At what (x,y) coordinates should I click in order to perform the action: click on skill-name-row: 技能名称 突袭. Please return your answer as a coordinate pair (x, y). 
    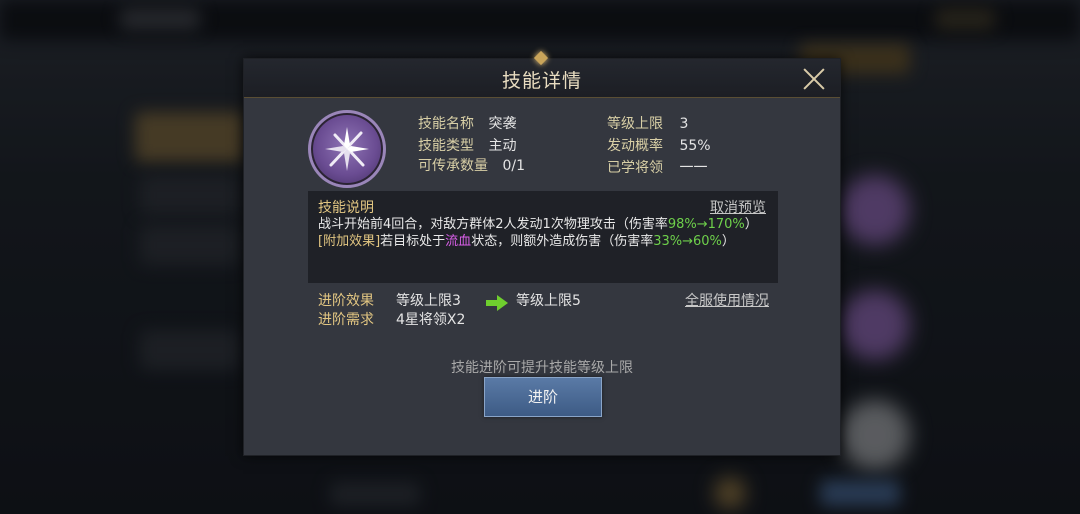
    Looking at the image, I should click on (467, 123).